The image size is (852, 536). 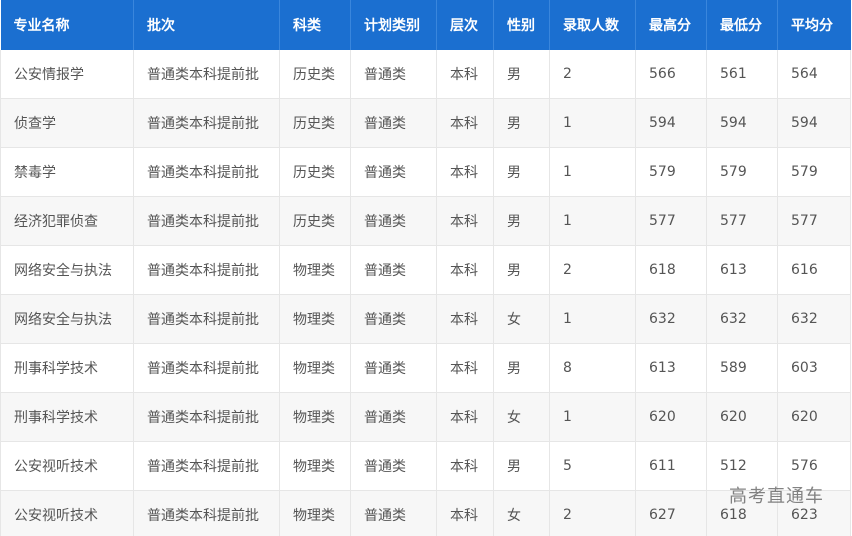 I want to click on cell-admitted-count: 8, so click(x=592, y=368).